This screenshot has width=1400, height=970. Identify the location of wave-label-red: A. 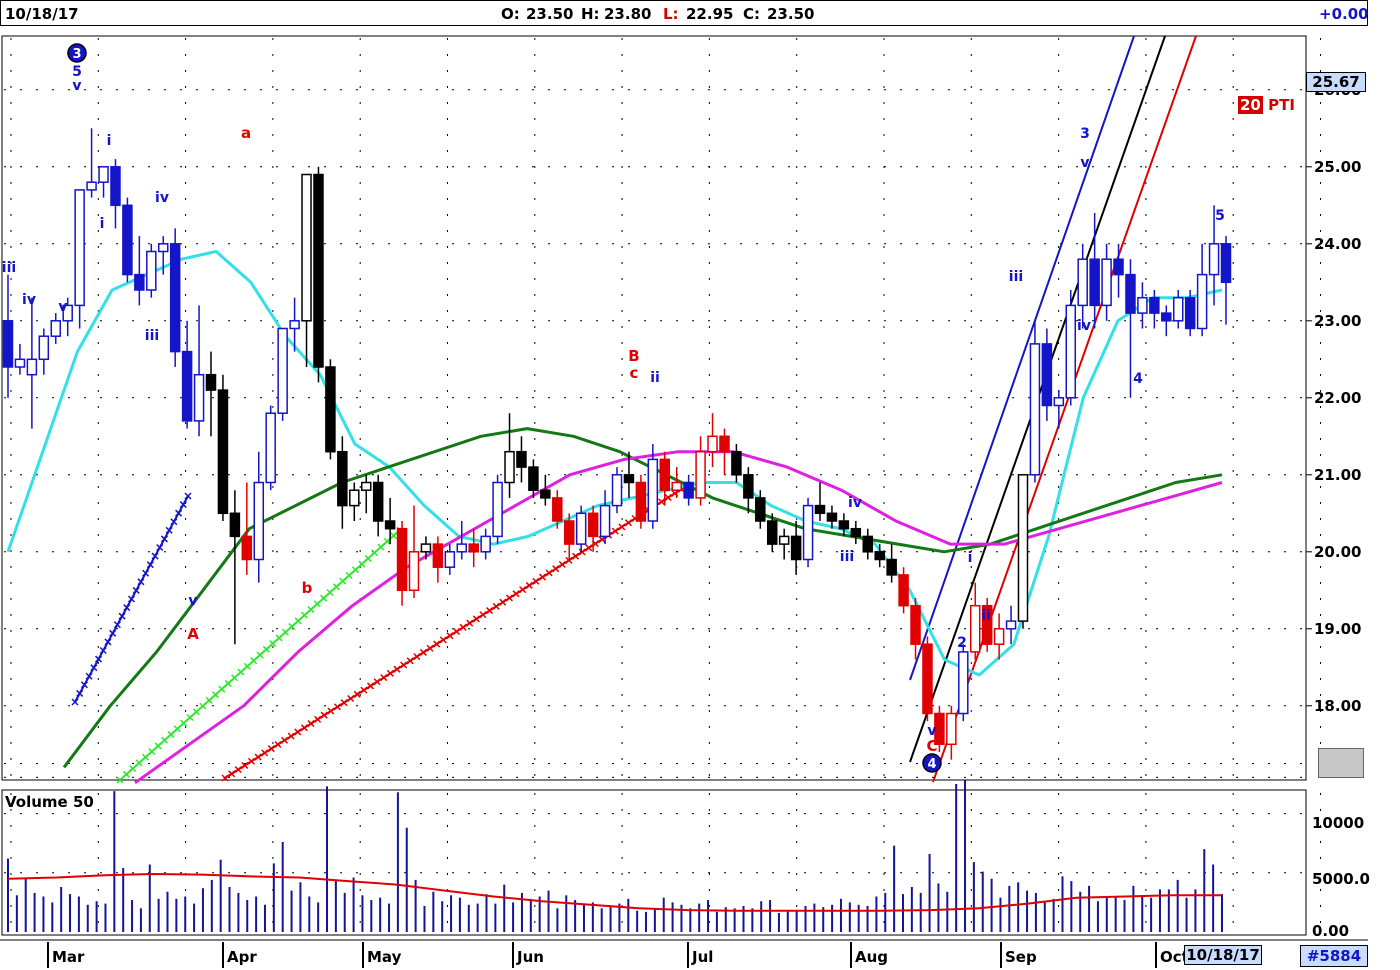
(193, 634).